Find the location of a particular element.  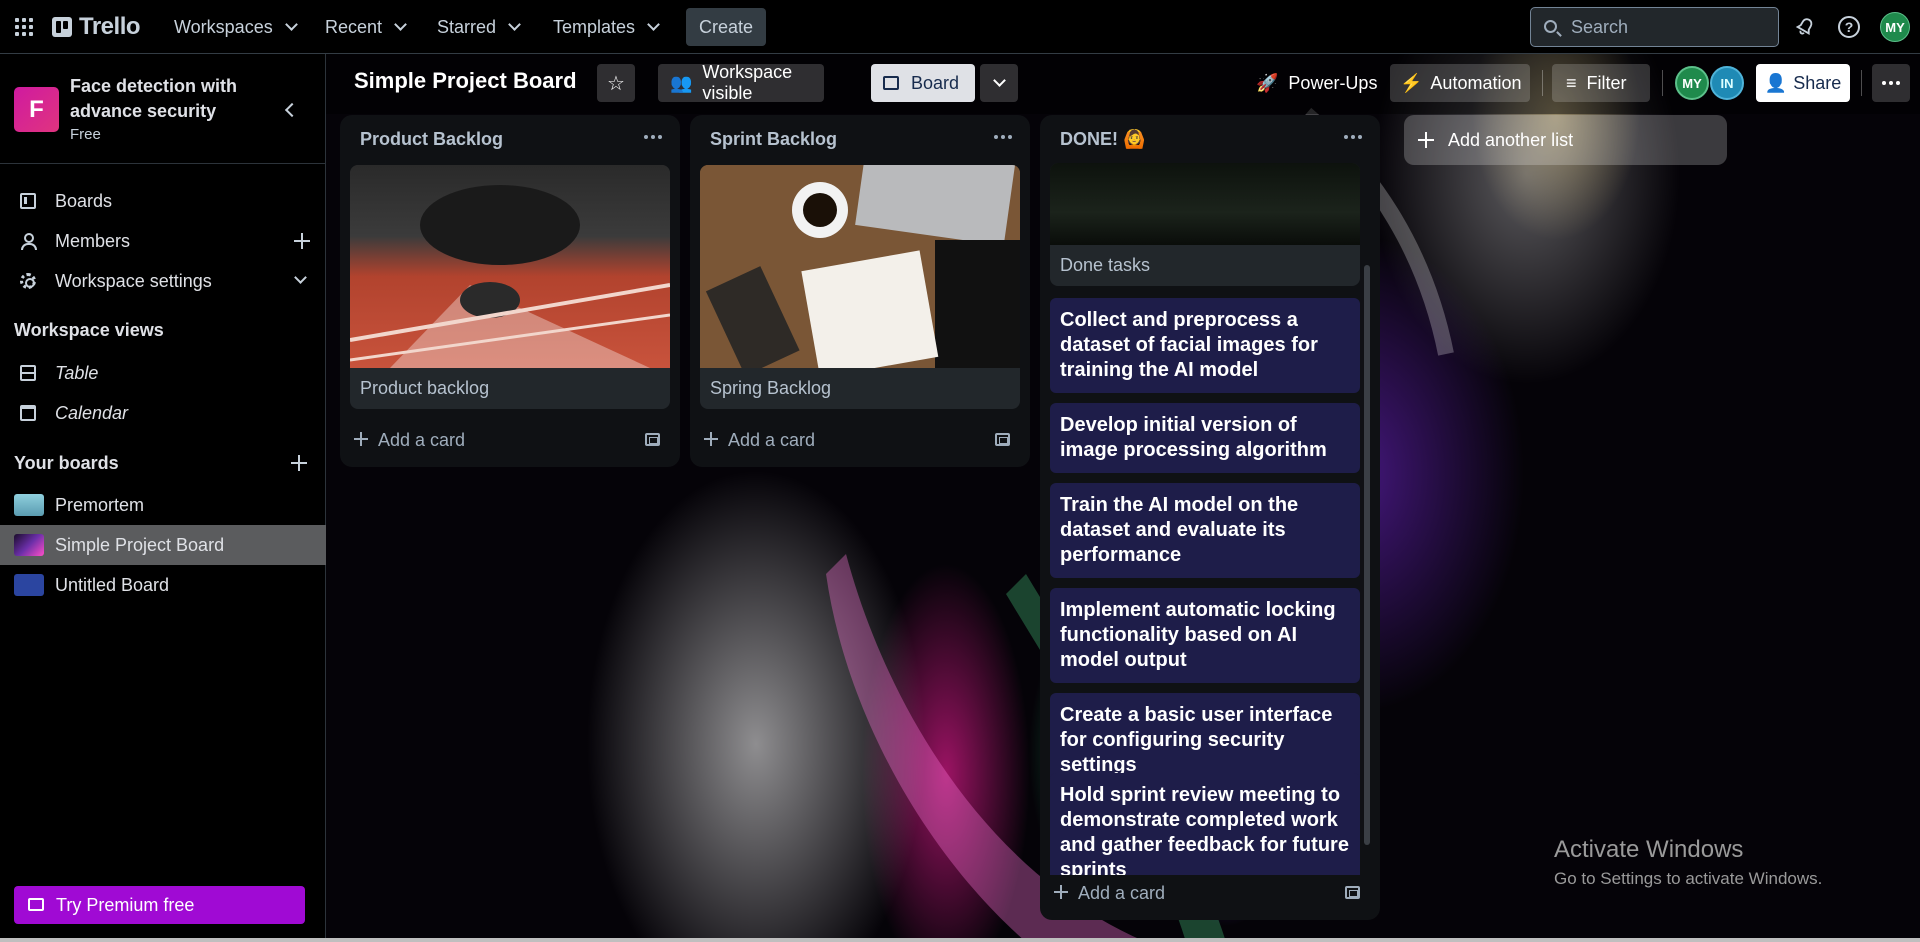

board-icon is located at coordinates (891, 83).